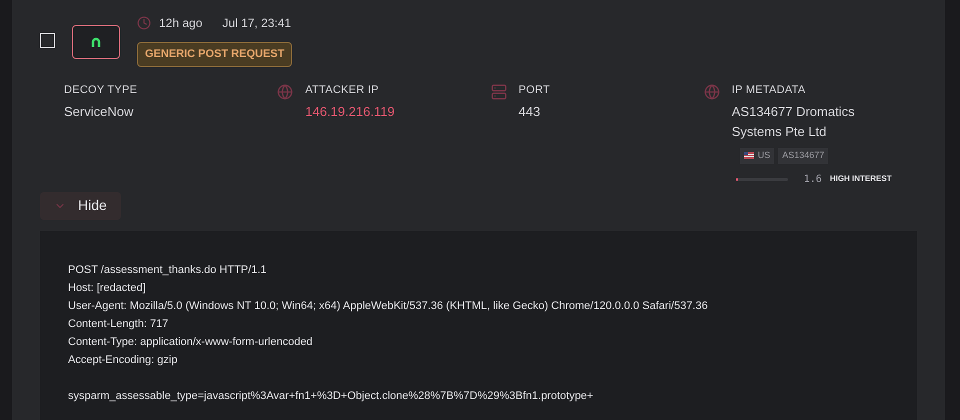 Image resolution: width=960 pixels, height=420 pixels. Describe the element at coordinates (99, 112) in the screenshot. I see `field-value: ServiceNow` at that location.